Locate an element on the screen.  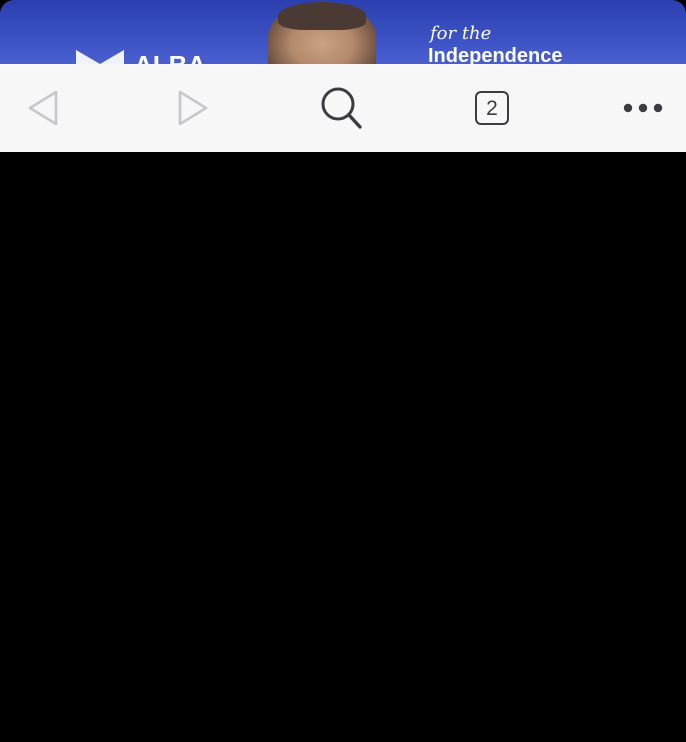
browser-toolbar: 2 is located at coordinates (343, 108).